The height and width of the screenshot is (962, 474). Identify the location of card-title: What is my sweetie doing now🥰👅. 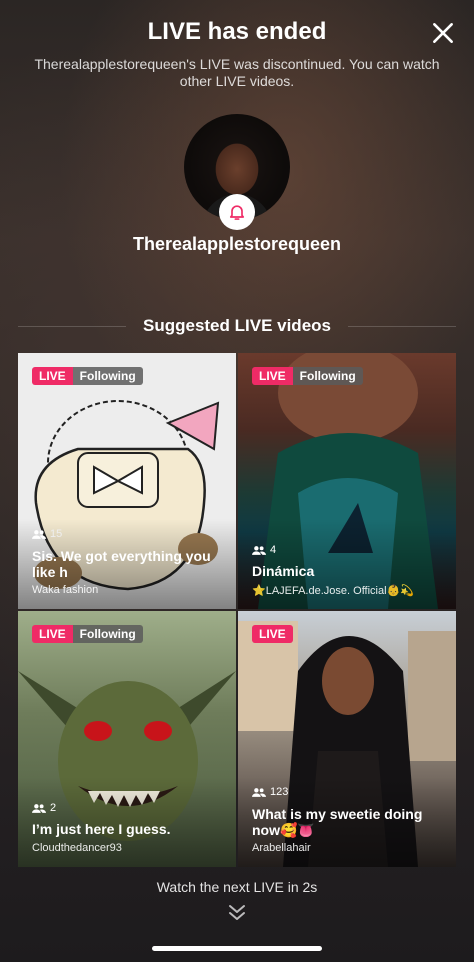
(337, 822).